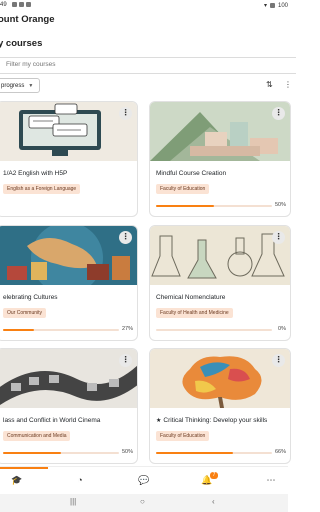  I want to click on search-input, so click(106, 64).